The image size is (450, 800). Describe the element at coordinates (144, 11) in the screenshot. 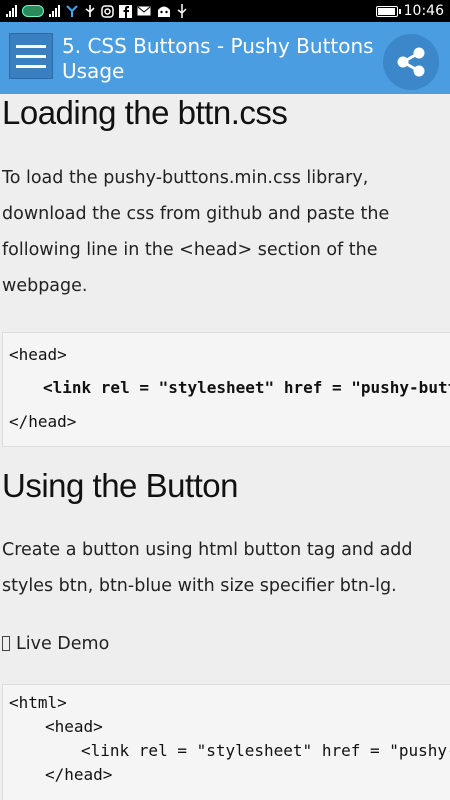

I see `mail-icon` at that location.